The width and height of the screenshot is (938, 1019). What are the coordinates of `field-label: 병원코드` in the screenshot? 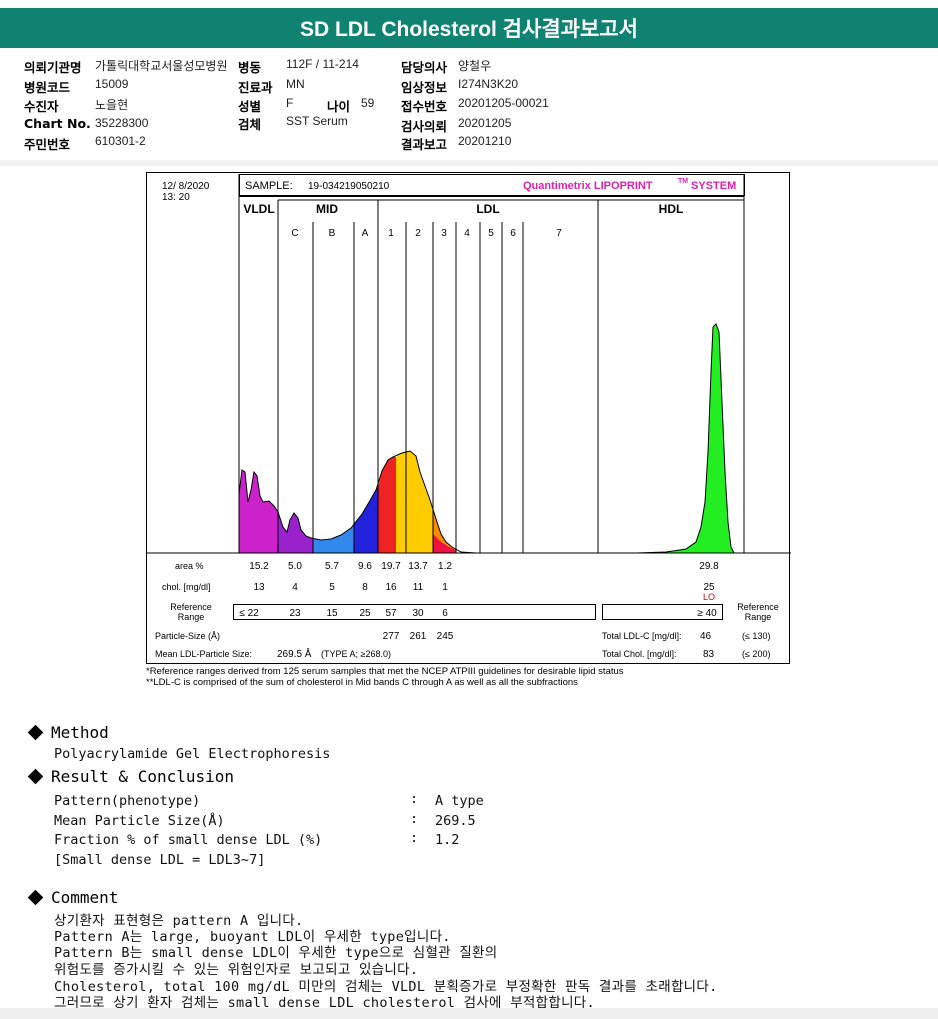 It's located at (47, 87).